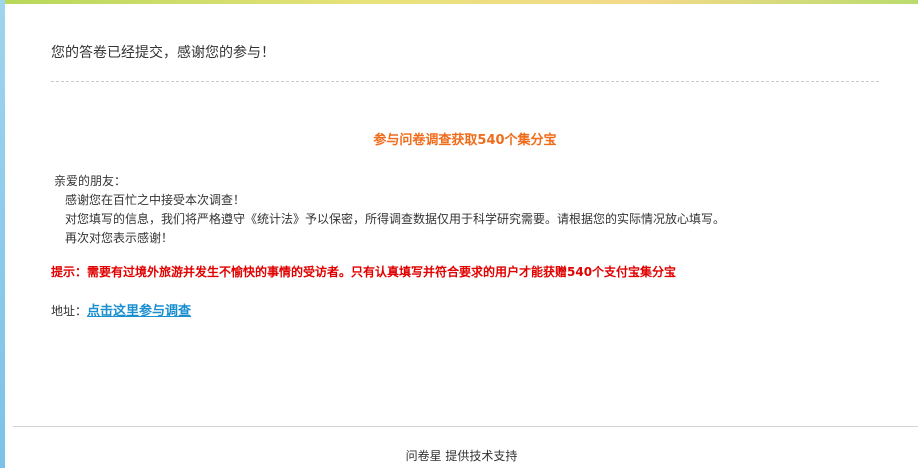 This screenshot has width=918, height=468. Describe the element at coordinates (69, 311) in the screenshot. I see `address-label: 地址：` at that location.